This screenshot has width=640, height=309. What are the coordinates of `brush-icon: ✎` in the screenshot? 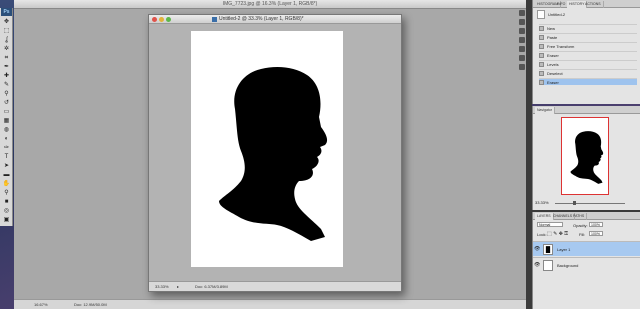 It's located at (6, 85).